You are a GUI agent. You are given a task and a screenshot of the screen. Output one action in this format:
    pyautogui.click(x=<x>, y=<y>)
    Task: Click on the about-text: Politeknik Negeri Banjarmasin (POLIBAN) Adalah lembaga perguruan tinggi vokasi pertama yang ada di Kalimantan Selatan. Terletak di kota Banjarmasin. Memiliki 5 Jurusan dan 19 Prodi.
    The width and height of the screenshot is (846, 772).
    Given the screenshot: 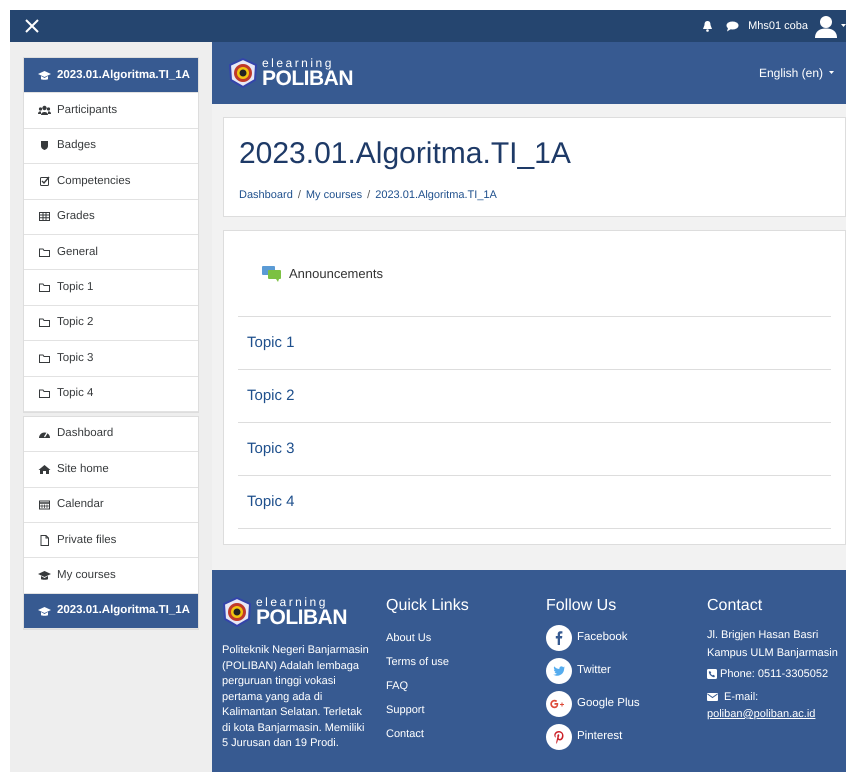 What is the action you would take?
    pyautogui.click(x=296, y=697)
    